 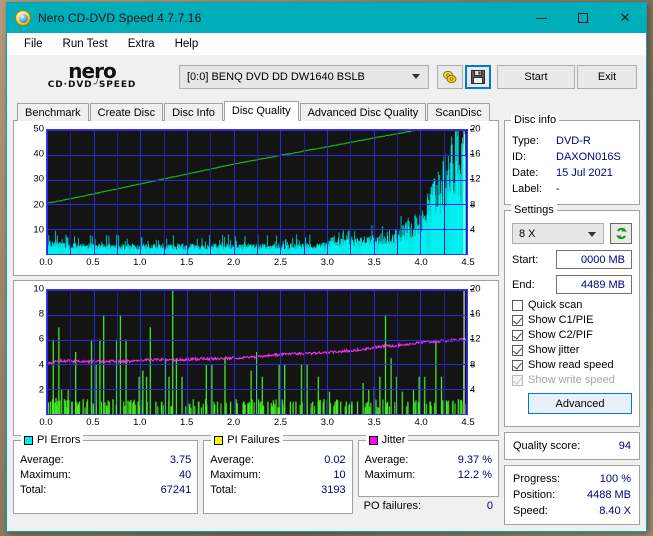 I want to click on y-tick-label: 20, so click(x=38, y=205).